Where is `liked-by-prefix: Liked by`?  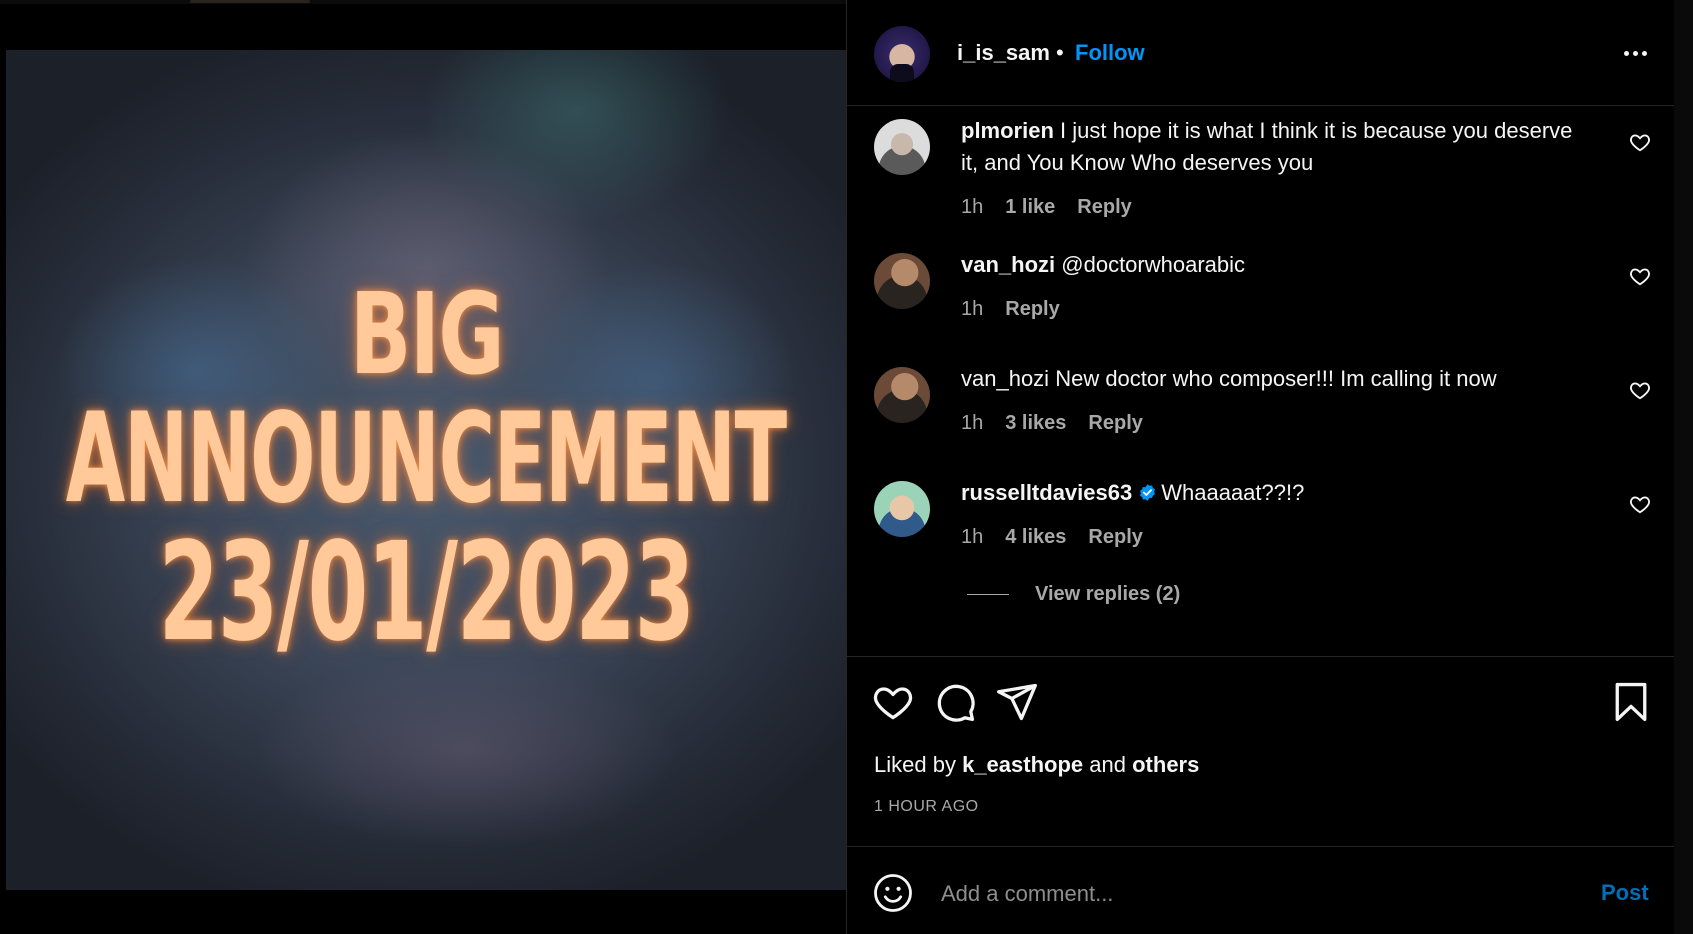
liked-by-prefix: Liked by is located at coordinates (915, 764).